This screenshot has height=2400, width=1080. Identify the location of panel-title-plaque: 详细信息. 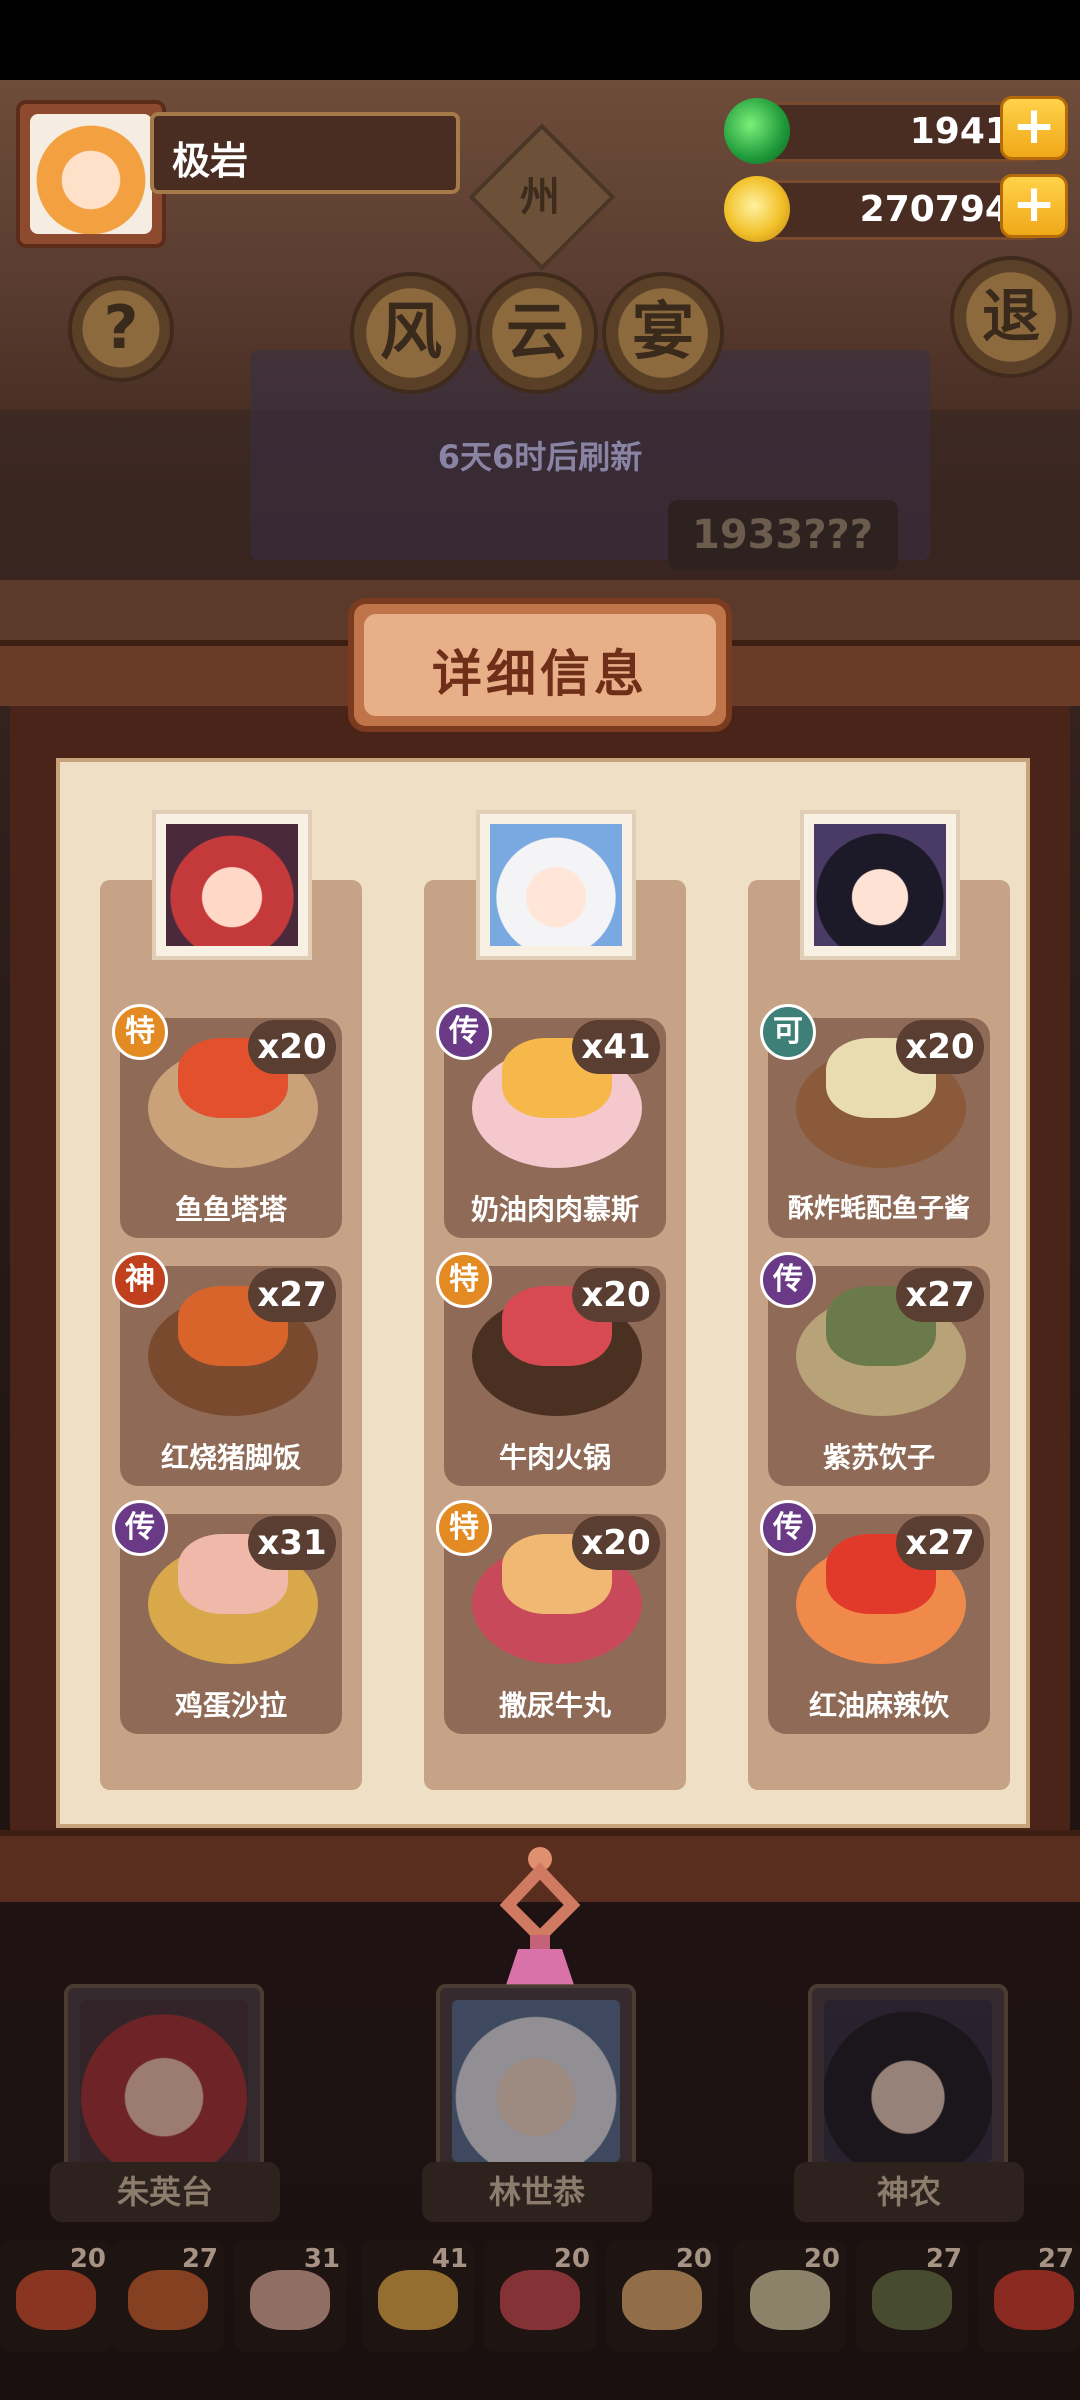
(540, 665).